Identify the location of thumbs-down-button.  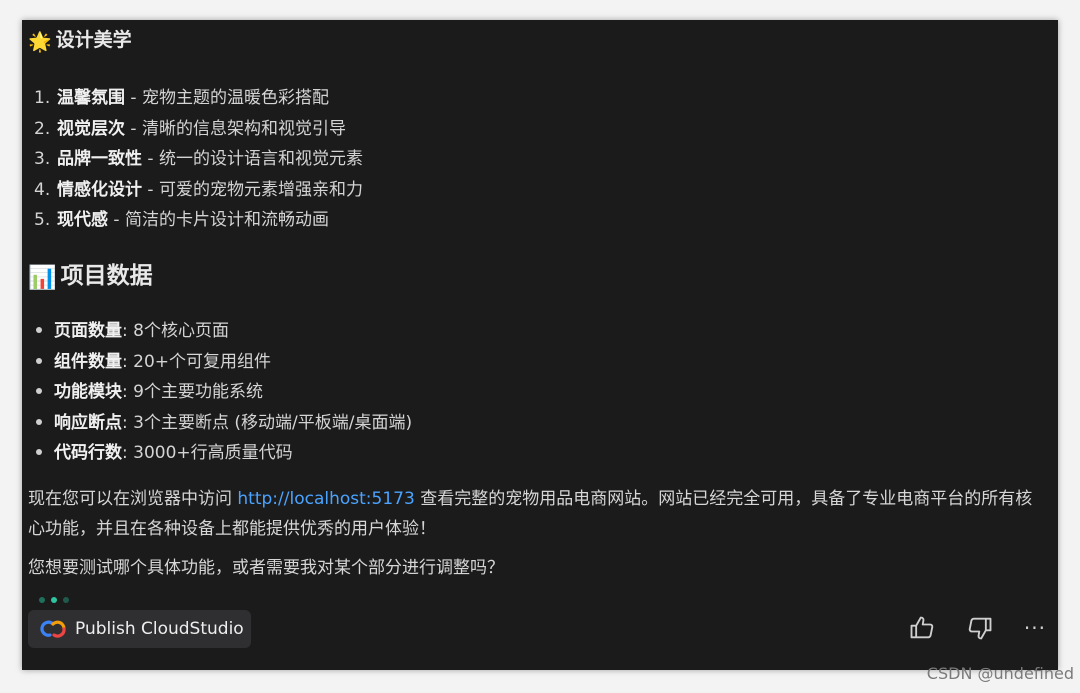
(980, 628).